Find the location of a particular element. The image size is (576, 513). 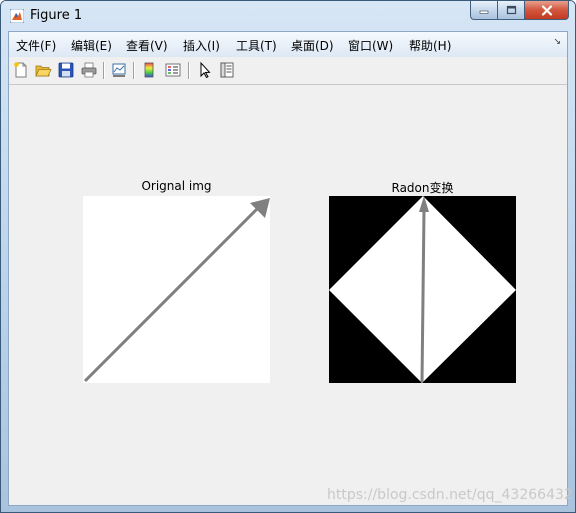

minimize-button is located at coordinates (483, 10).